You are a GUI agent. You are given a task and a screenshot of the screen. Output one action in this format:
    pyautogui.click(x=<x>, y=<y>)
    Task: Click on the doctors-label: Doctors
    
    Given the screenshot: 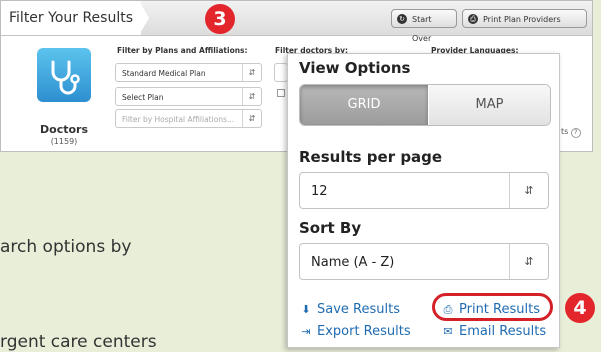 What is the action you would take?
    pyautogui.click(x=64, y=129)
    